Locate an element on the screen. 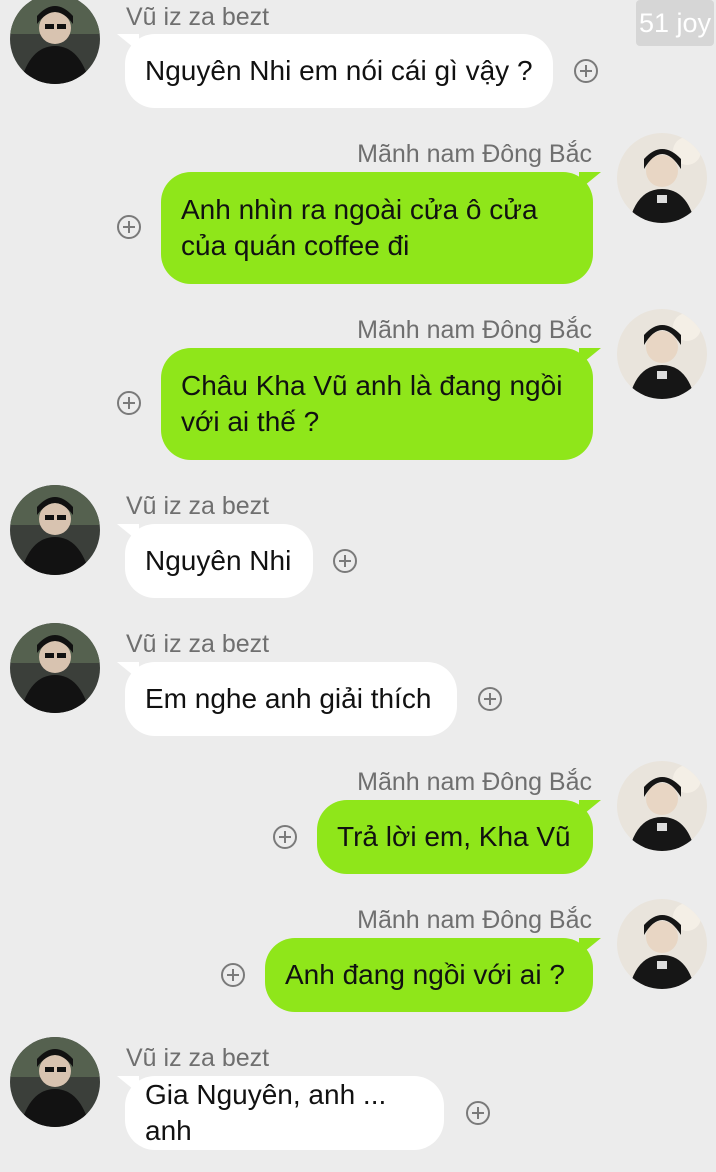 Image resolution: width=716 pixels, height=1172 pixels. message-bubble: Gia Nguyên, anh ... anh is located at coordinates (284, 1113).